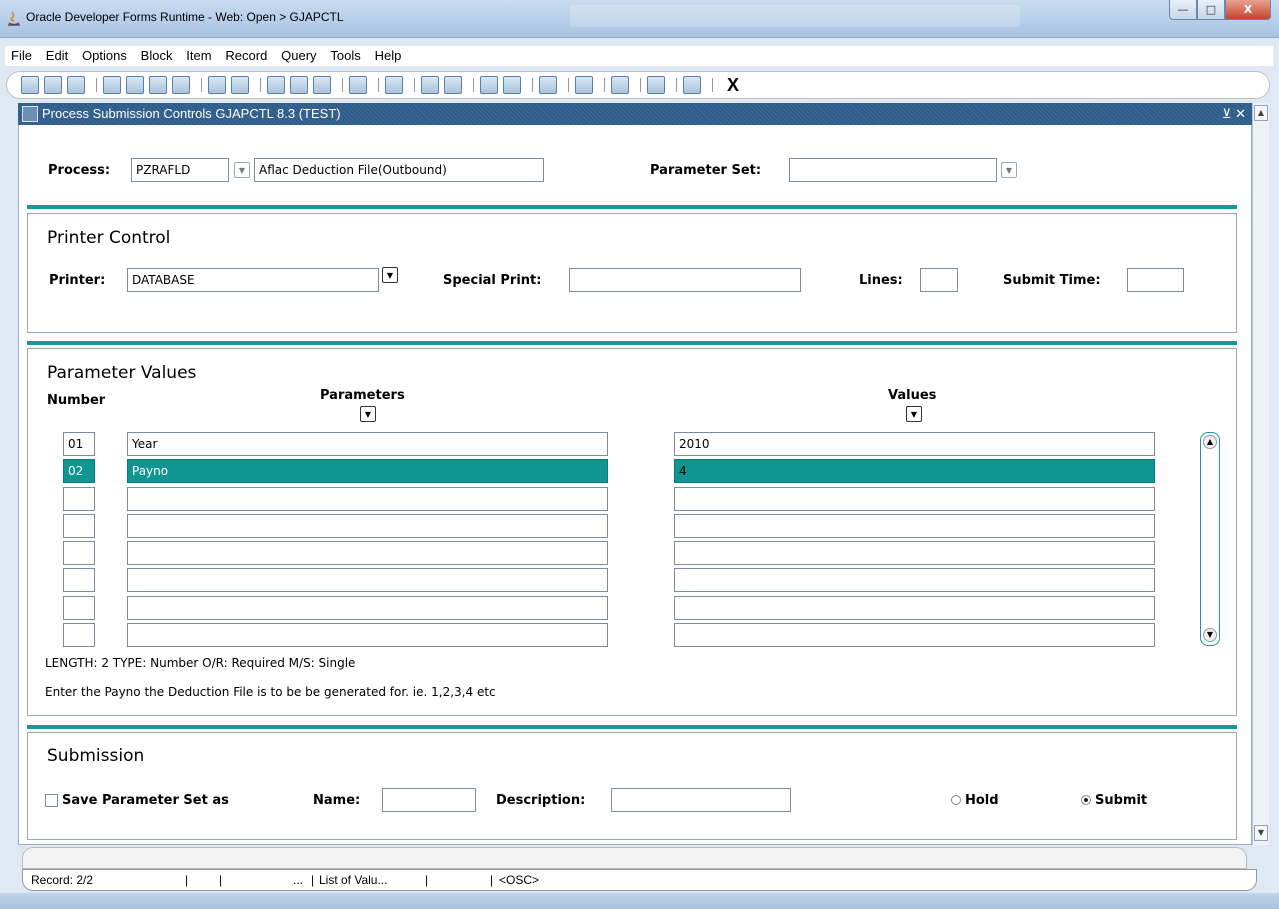 The width and height of the screenshot is (1279, 909). Describe the element at coordinates (76, 400) in the screenshot. I see `number-column-header: Number` at that location.